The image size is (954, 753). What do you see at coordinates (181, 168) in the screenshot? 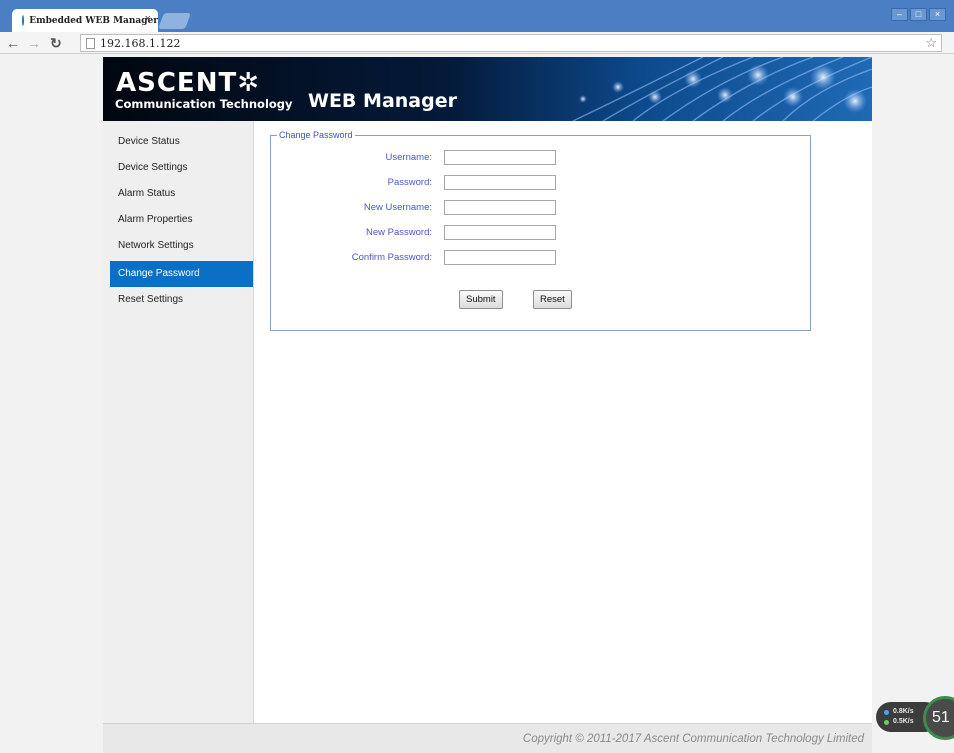
I see `sidebar-item-device-settings: Device Settings` at bounding box center [181, 168].